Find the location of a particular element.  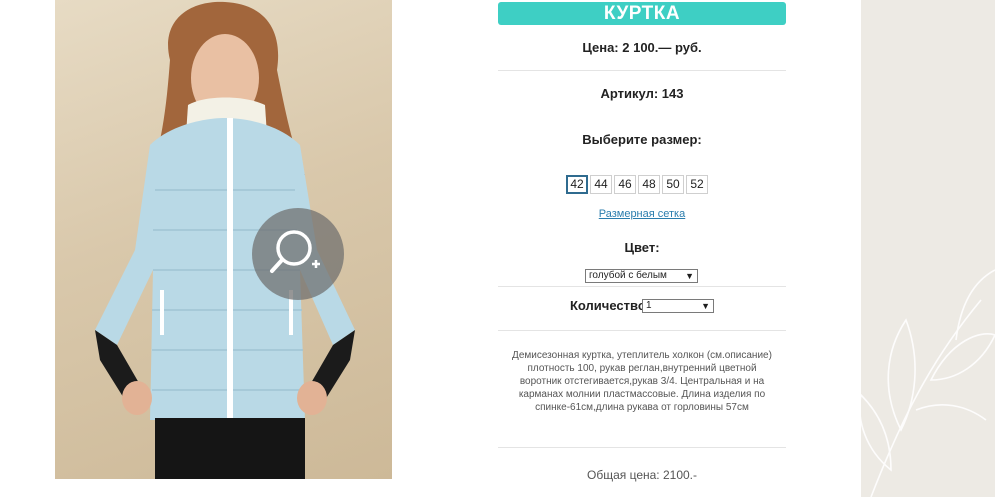

product-price: Цена: 2 100.— руб. is located at coordinates (642, 47).